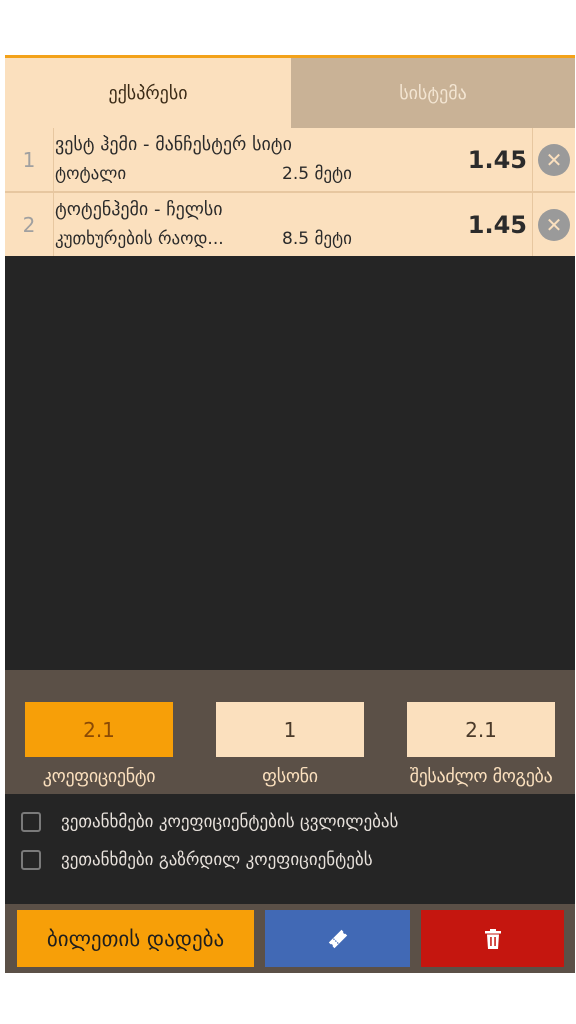 The image size is (576, 1024). I want to click on tab-express: ექსპრესი, so click(148, 93).